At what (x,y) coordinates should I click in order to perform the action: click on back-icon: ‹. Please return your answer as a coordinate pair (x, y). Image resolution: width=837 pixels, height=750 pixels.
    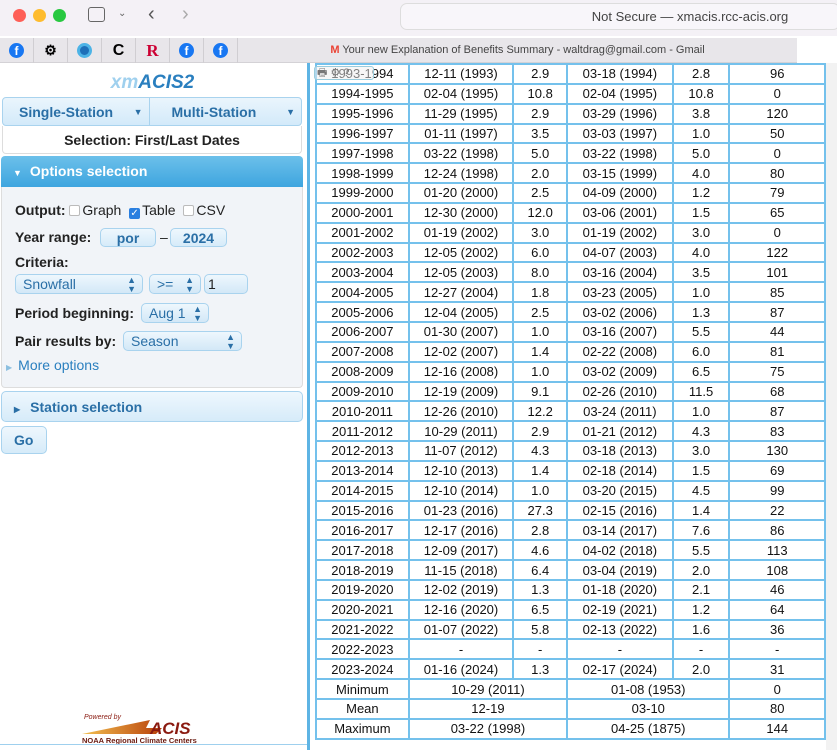
    Looking at the image, I should click on (151, 14).